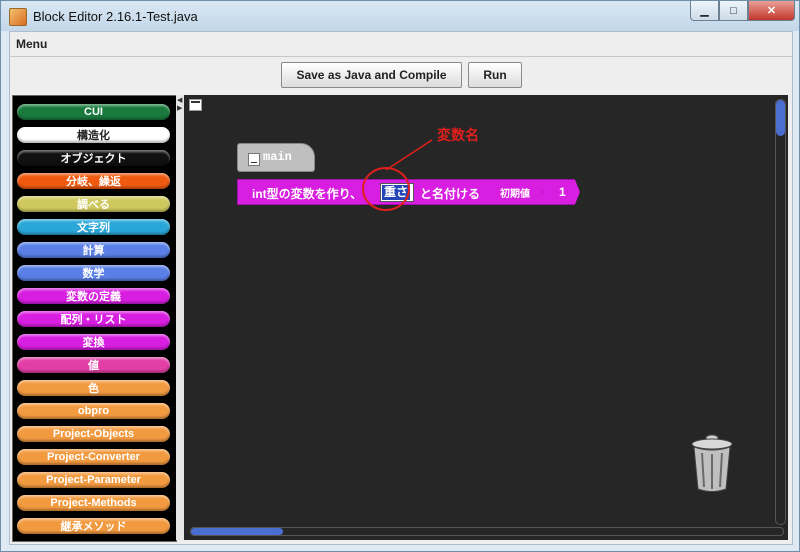 The image size is (800, 552). What do you see at coordinates (458, 135) in the screenshot?
I see `annotation-label: 変数名` at bounding box center [458, 135].